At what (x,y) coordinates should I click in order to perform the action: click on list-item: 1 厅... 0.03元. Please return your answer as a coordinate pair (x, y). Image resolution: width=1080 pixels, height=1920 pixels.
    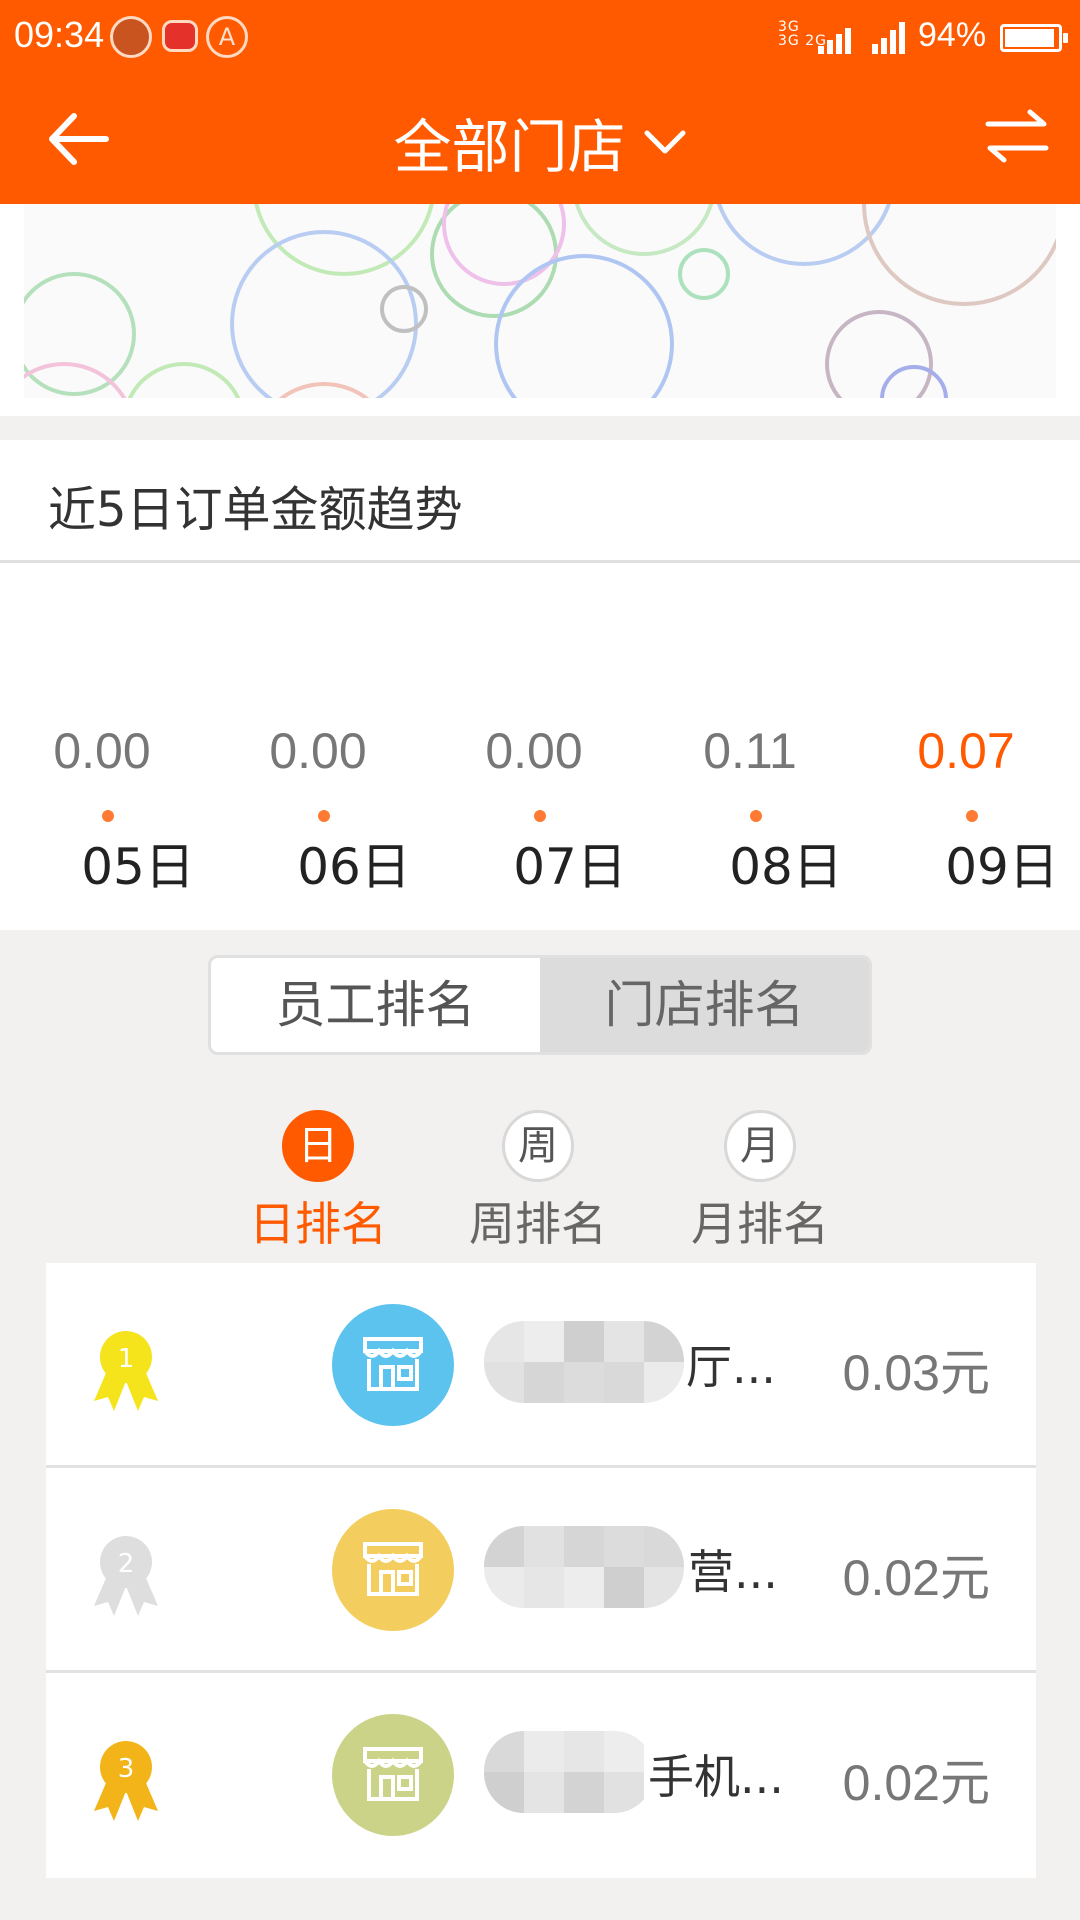
    Looking at the image, I should click on (541, 1365).